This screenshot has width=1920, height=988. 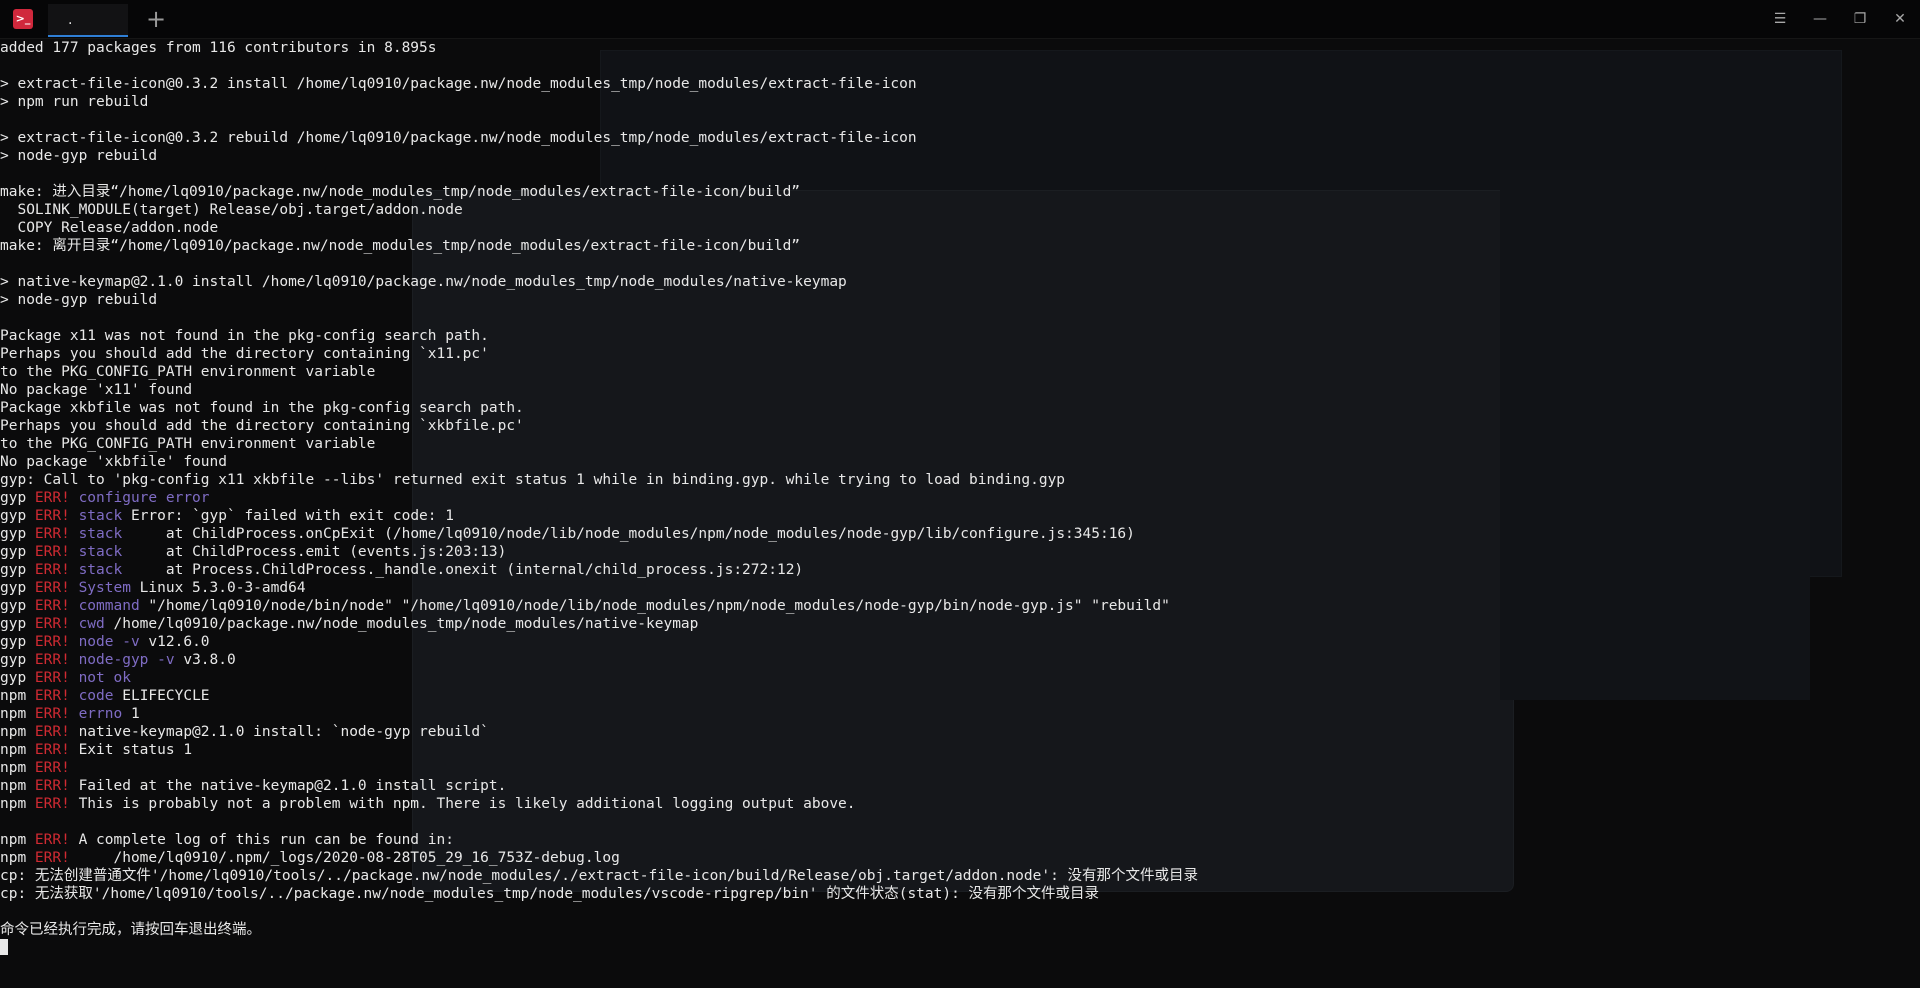 I want to click on line-text: COPY Release/addon.node, so click(x=109, y=228).